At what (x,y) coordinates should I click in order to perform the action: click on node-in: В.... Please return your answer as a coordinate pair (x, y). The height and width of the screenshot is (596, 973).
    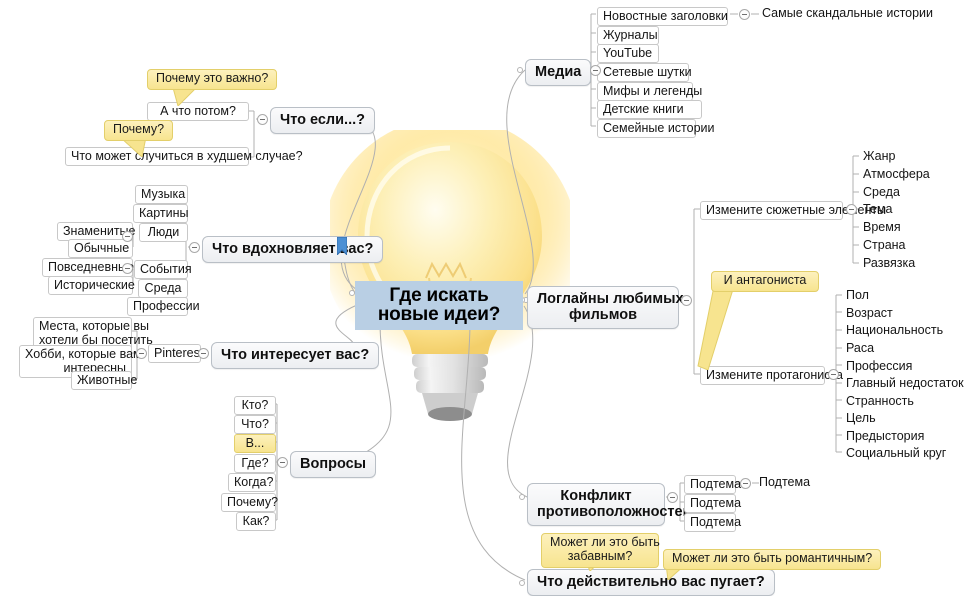
    Looking at the image, I should click on (255, 443).